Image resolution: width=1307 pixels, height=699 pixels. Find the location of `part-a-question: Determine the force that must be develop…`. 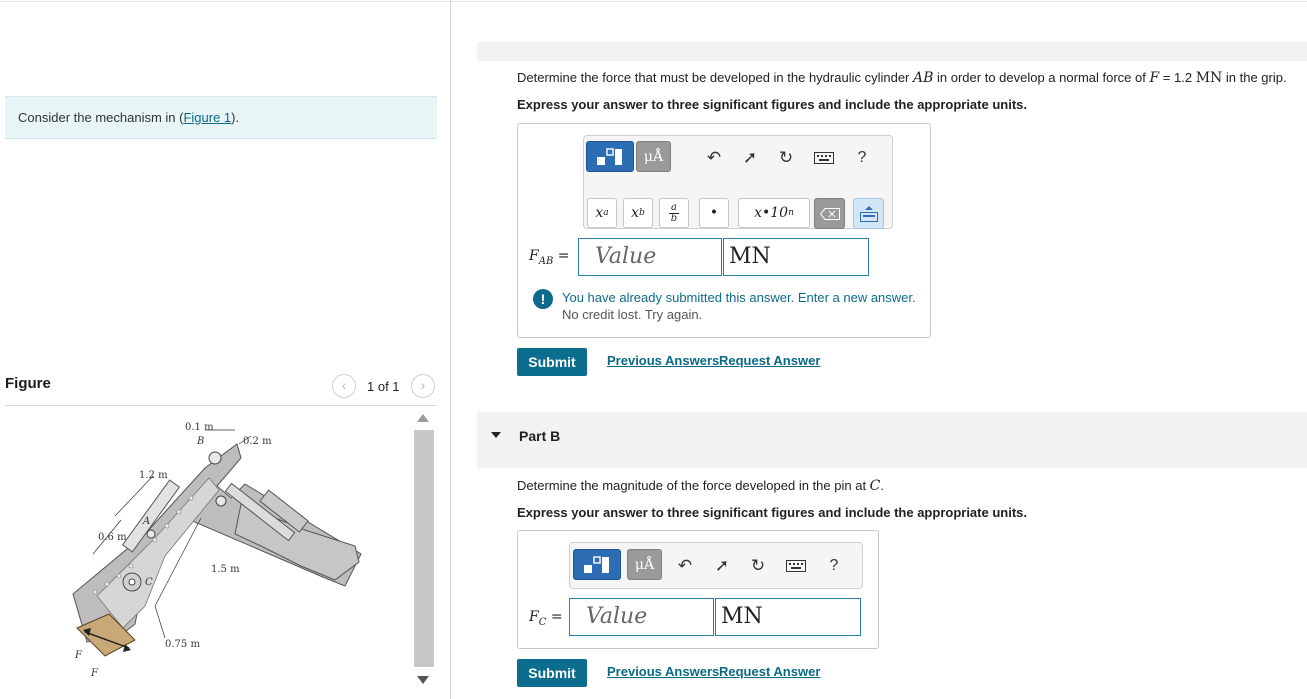

part-a-question: Determine the force that must be develop… is located at coordinates (902, 78).